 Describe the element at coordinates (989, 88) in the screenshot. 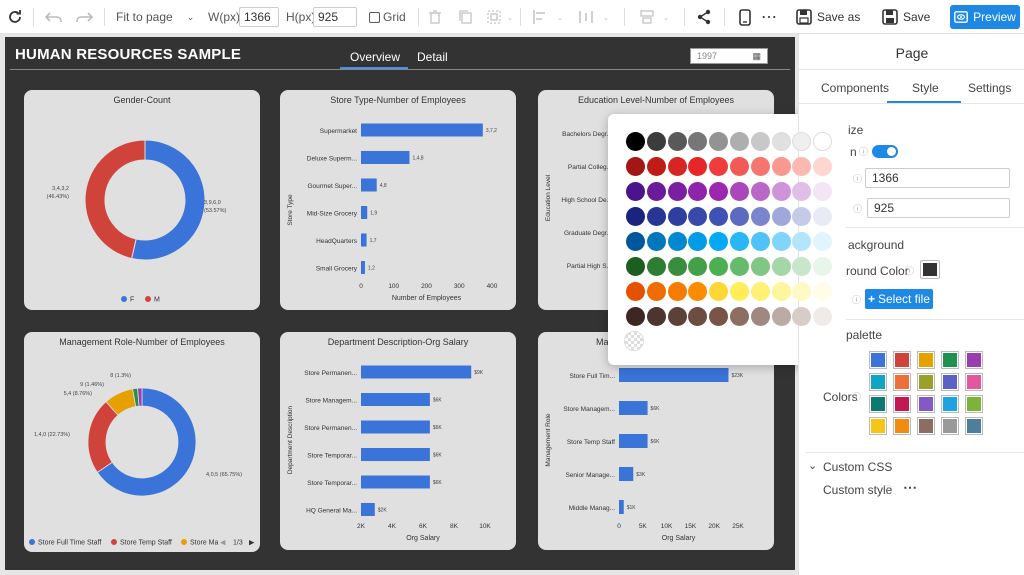

I see `tab-settings: Settings` at that location.